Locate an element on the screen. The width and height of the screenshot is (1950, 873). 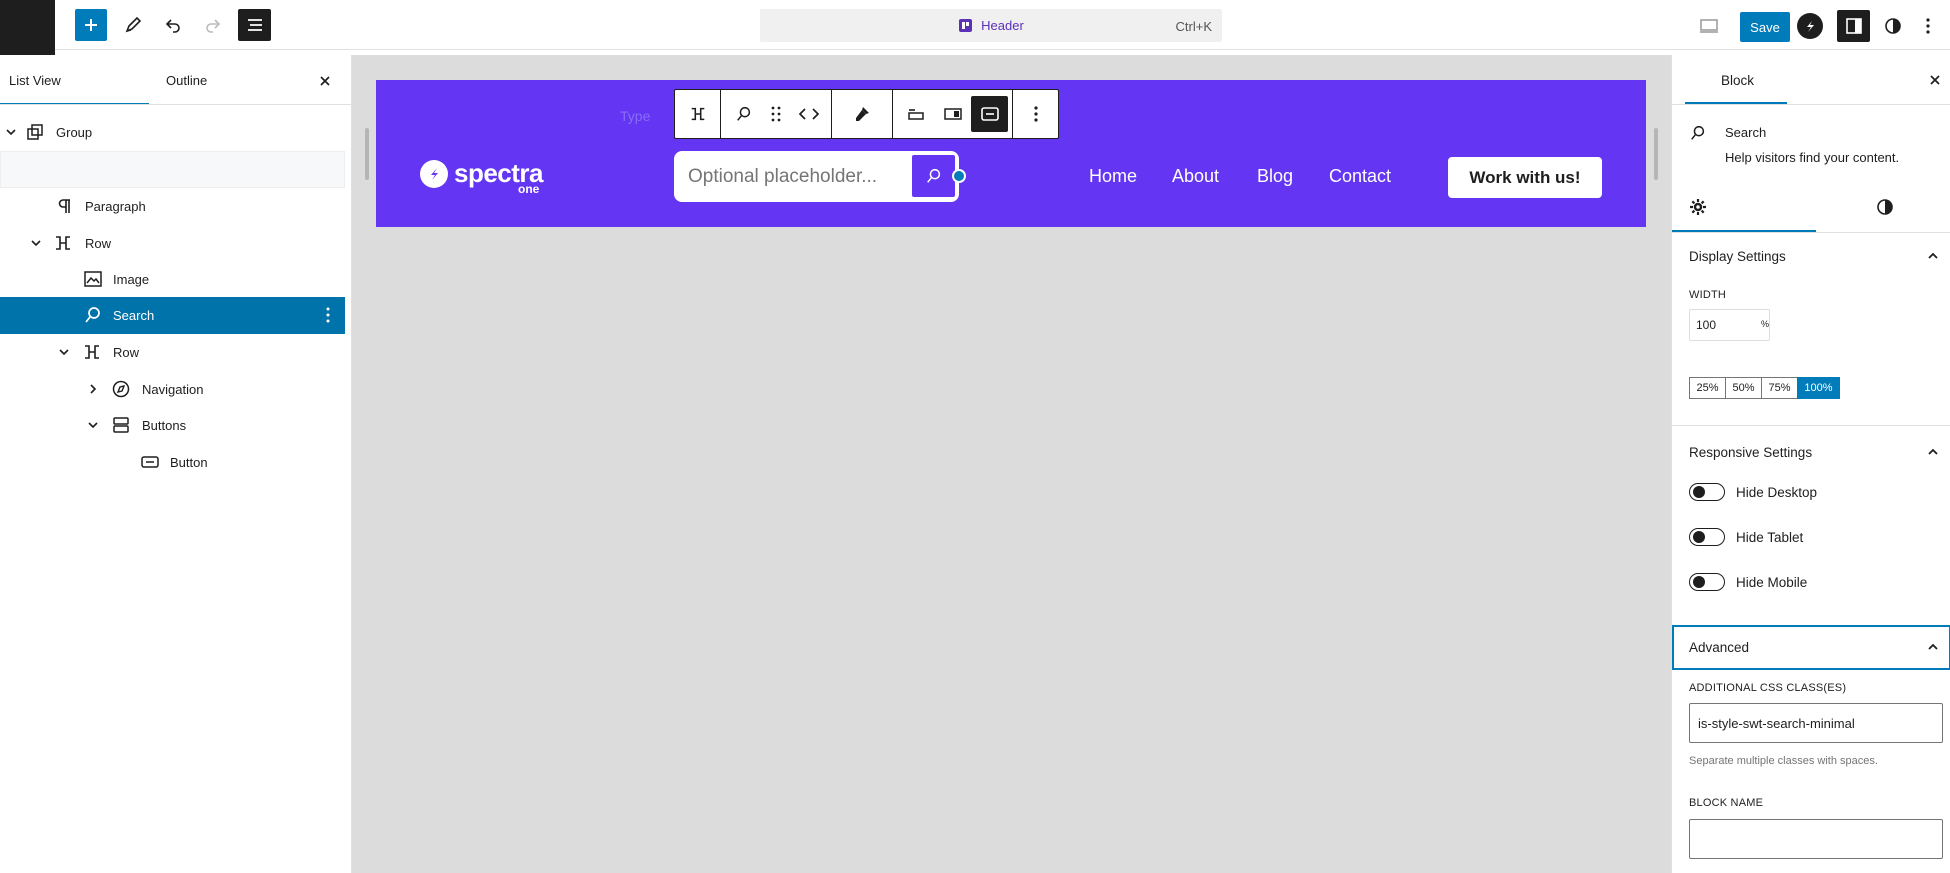
nav-link-home: Home is located at coordinates (1113, 176).